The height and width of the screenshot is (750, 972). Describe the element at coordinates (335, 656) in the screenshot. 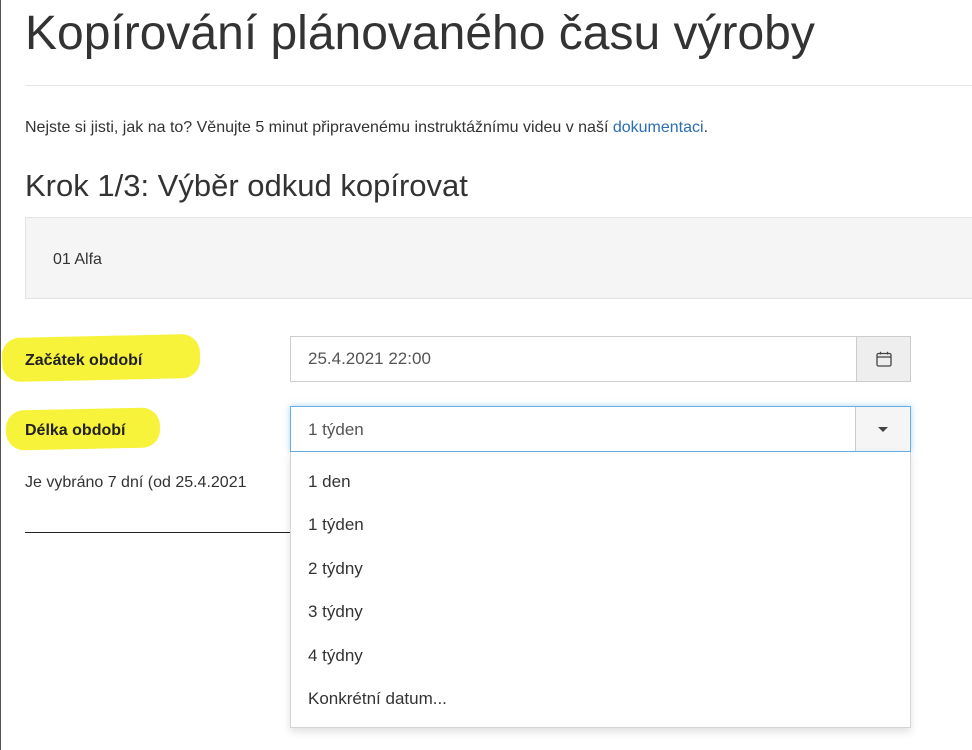

I see `dropdown-option: 4 týdny` at that location.